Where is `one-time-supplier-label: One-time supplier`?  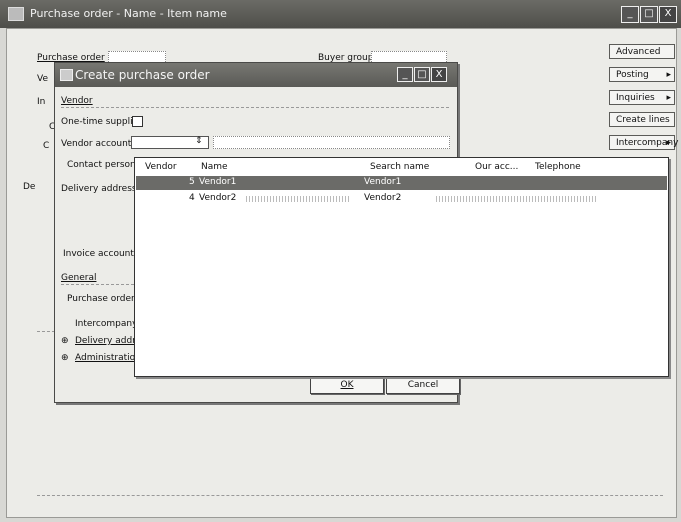 one-time-supplier-label: One-time supplier is located at coordinates (101, 122).